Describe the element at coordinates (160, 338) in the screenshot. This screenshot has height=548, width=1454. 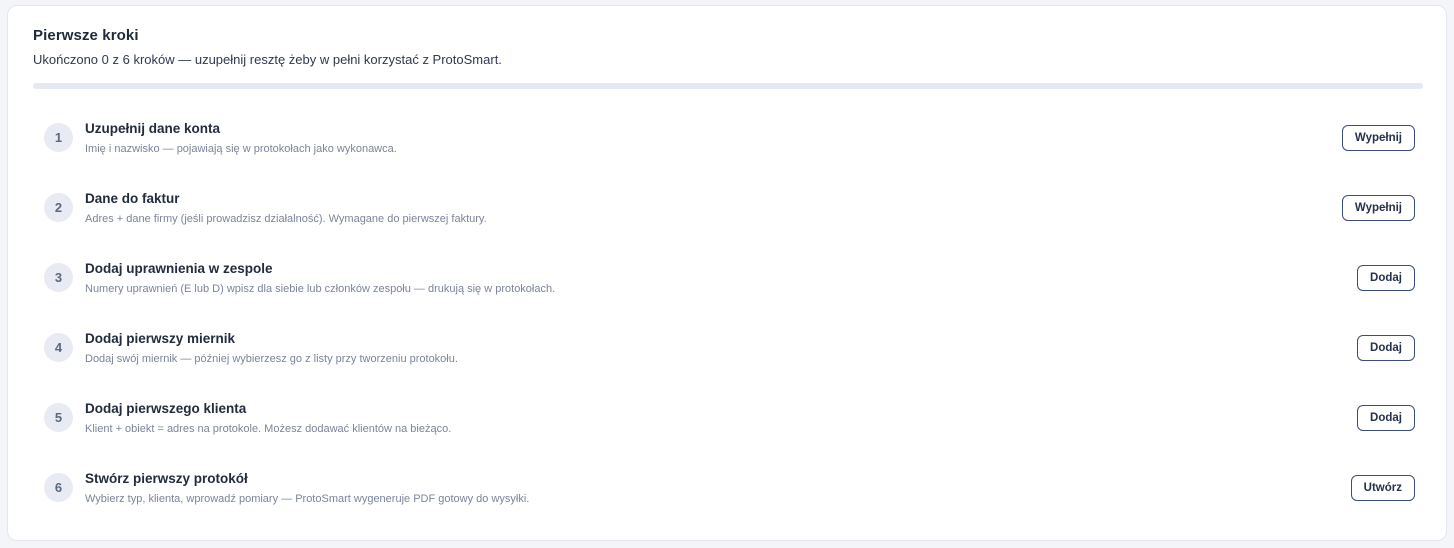
I see `step-title: Dodaj pierwszy miernik` at that location.